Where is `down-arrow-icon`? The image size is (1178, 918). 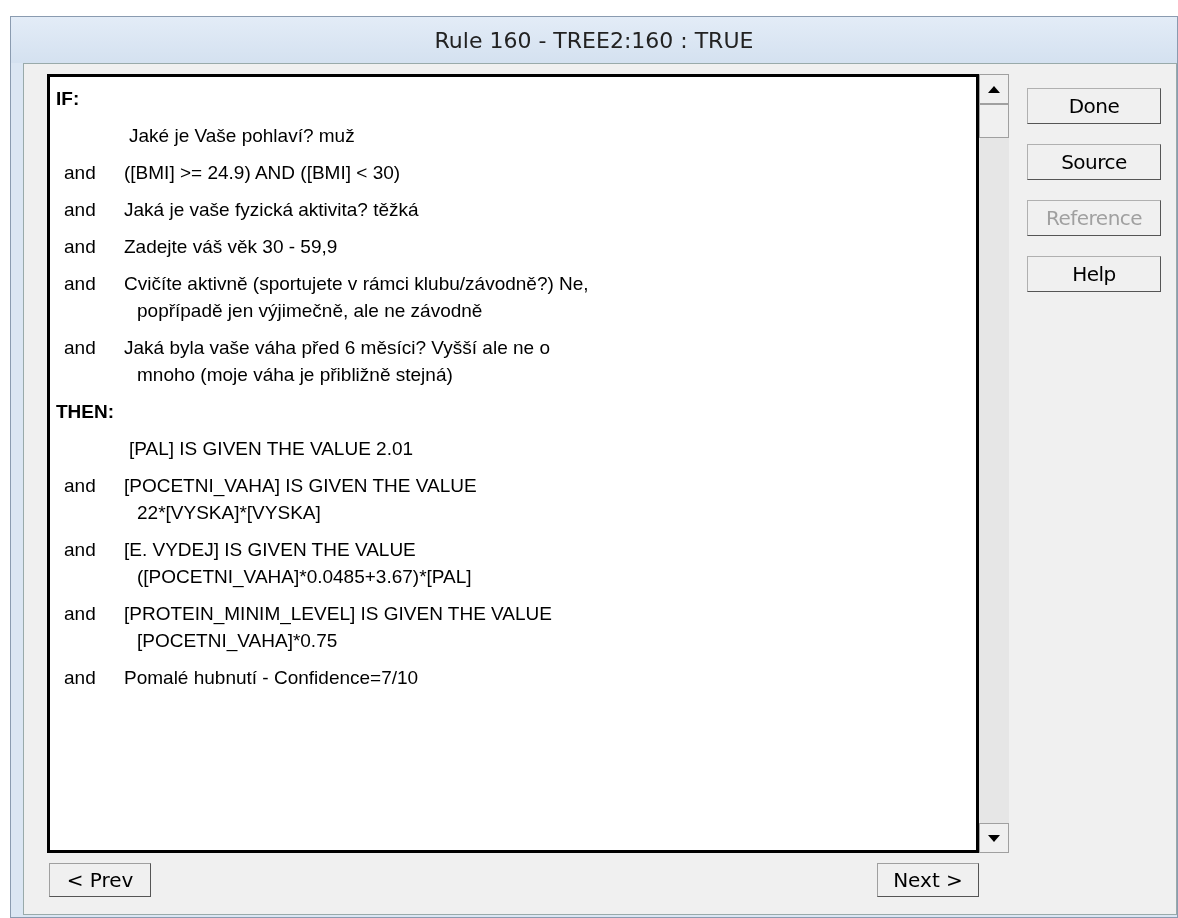
down-arrow-icon is located at coordinates (994, 838).